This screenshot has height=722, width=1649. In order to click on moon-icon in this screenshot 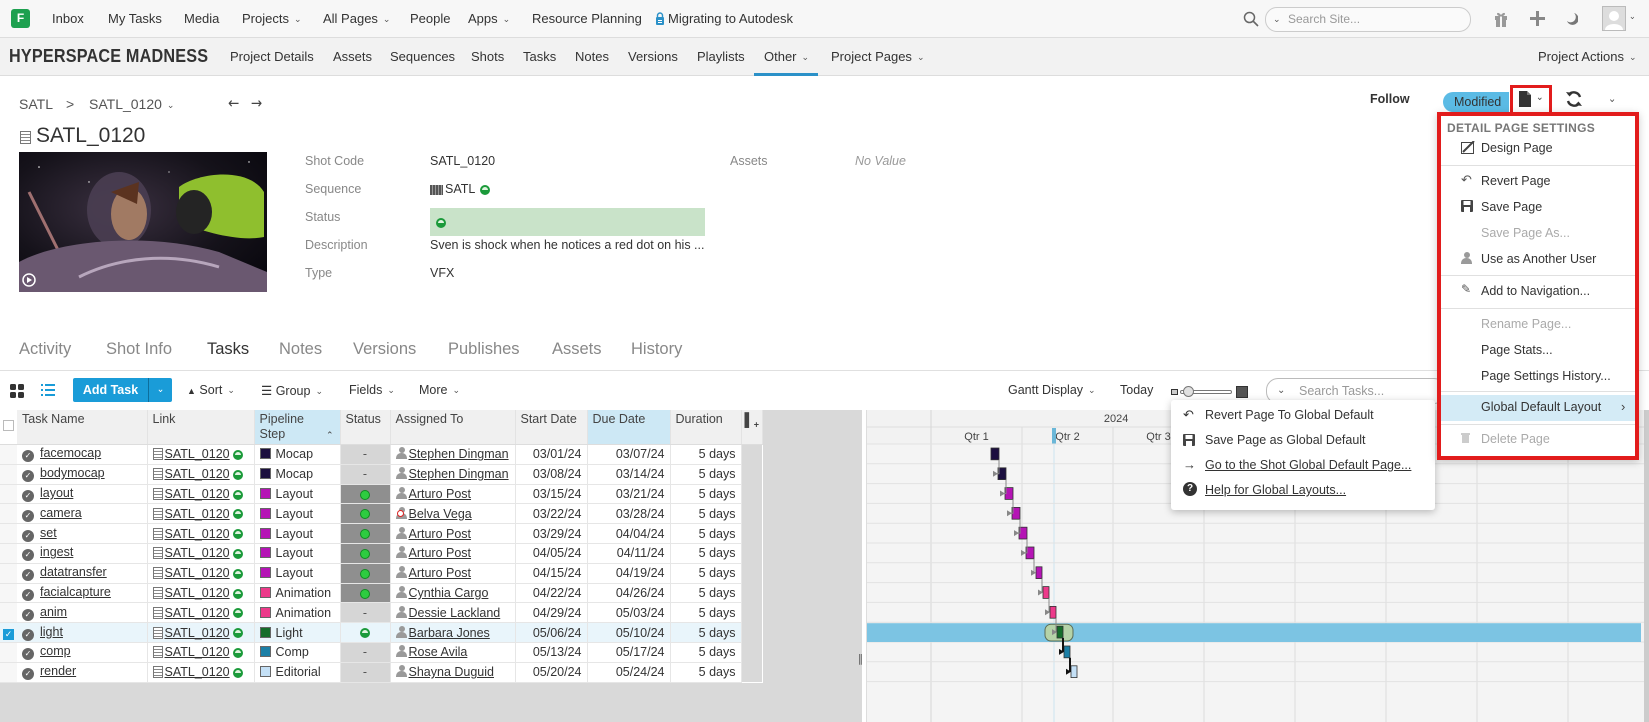, I will do `click(1572, 18)`.